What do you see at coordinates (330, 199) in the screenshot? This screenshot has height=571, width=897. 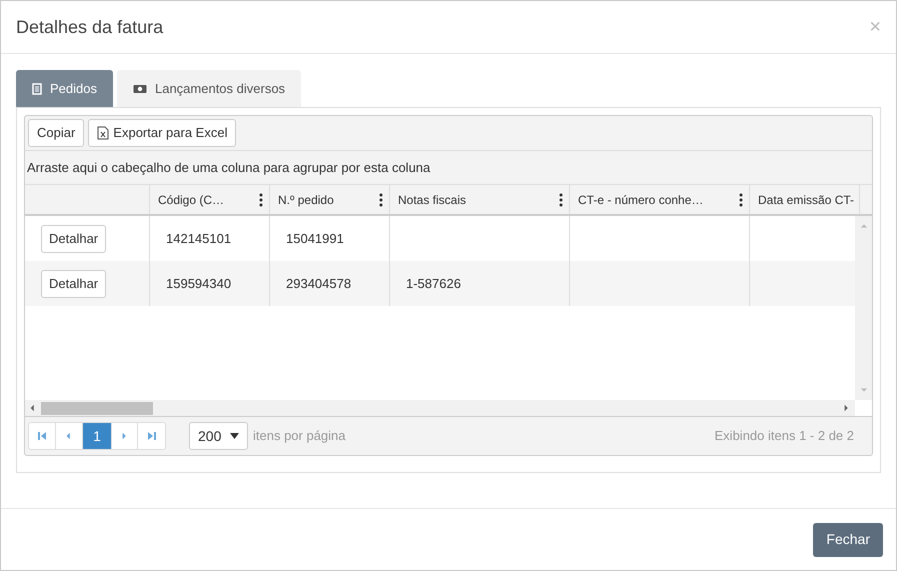 I see `column-header: N.º pedido` at bounding box center [330, 199].